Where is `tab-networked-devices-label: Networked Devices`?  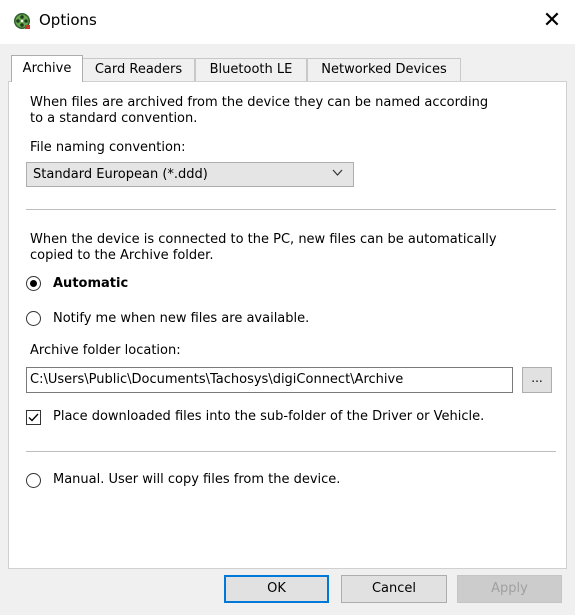
tab-networked-devices-label: Networked Devices is located at coordinates (384, 69).